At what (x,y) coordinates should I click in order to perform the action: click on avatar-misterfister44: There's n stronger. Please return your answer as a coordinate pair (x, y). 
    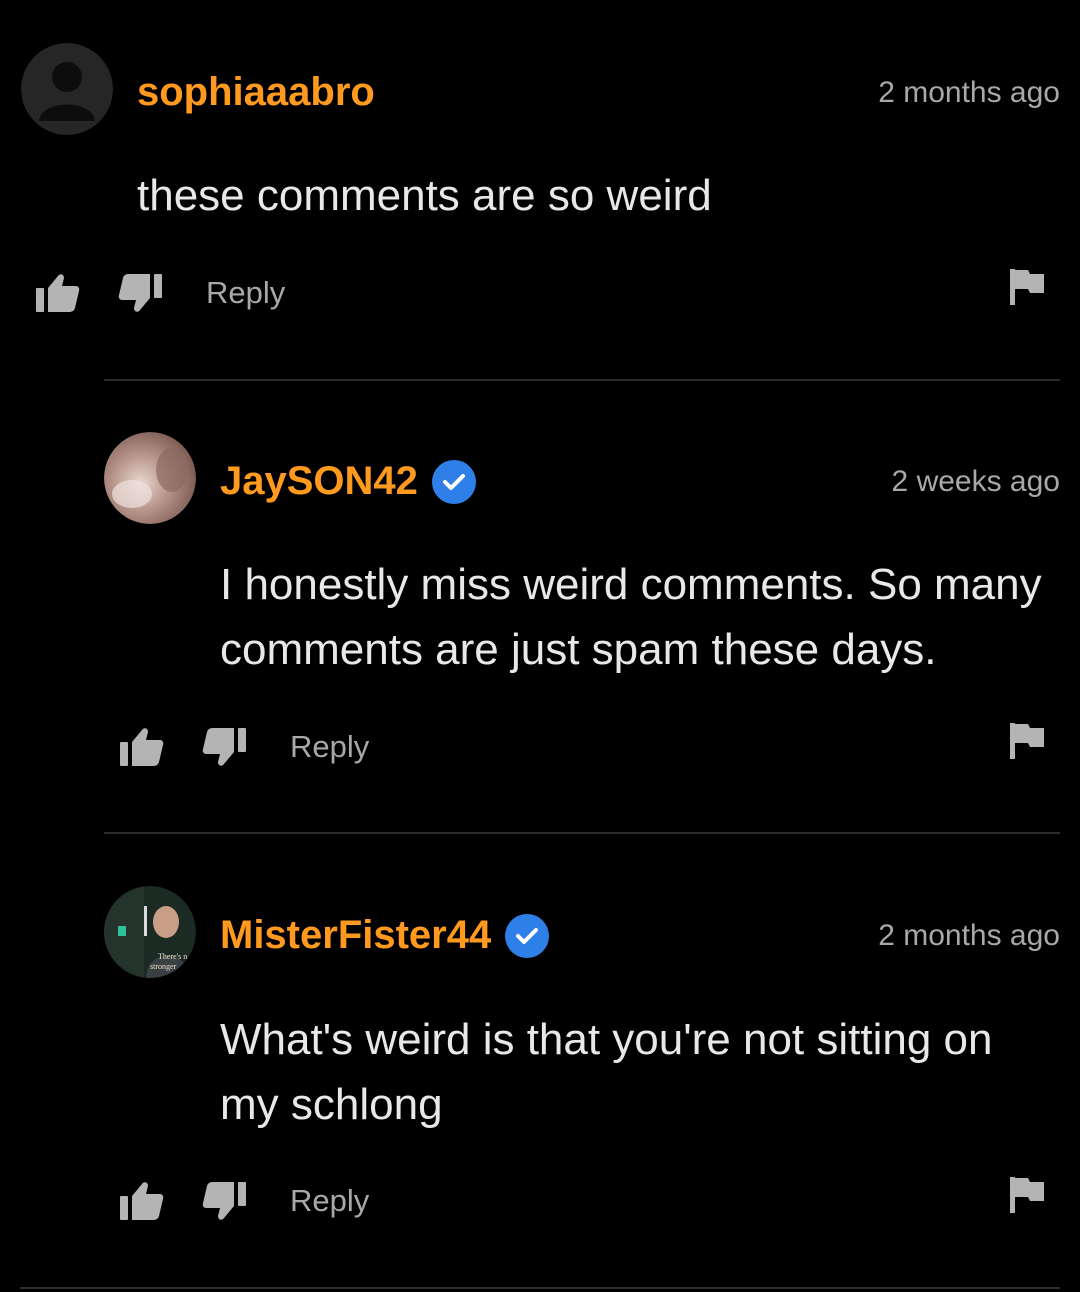
    Looking at the image, I should click on (150, 932).